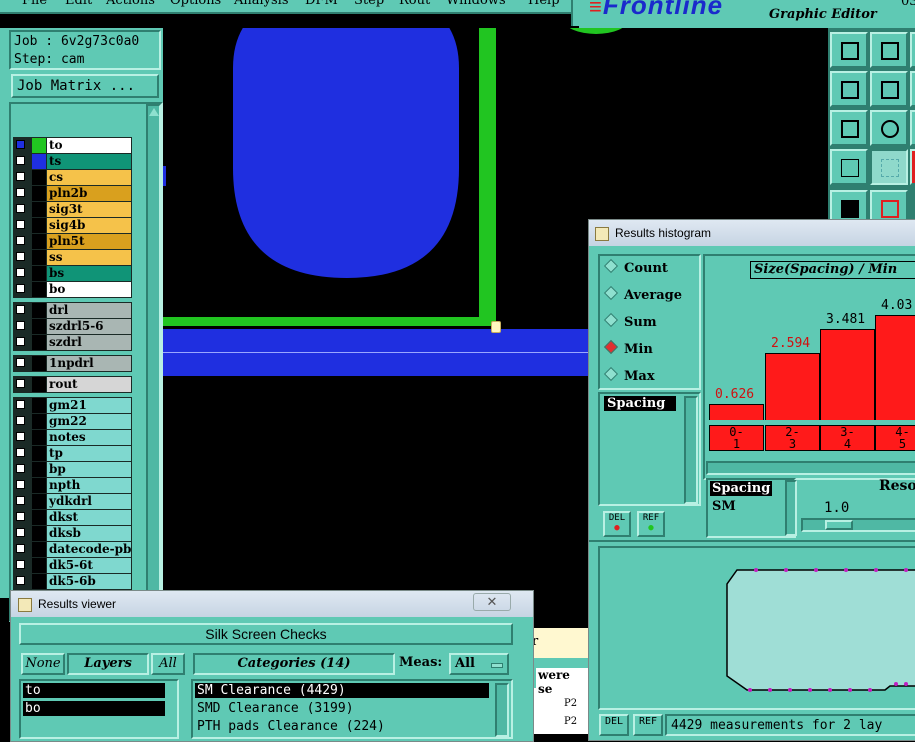 The height and width of the screenshot is (742, 915). Describe the element at coordinates (889, 89) in the screenshot. I see `tool-move-right` at that location.